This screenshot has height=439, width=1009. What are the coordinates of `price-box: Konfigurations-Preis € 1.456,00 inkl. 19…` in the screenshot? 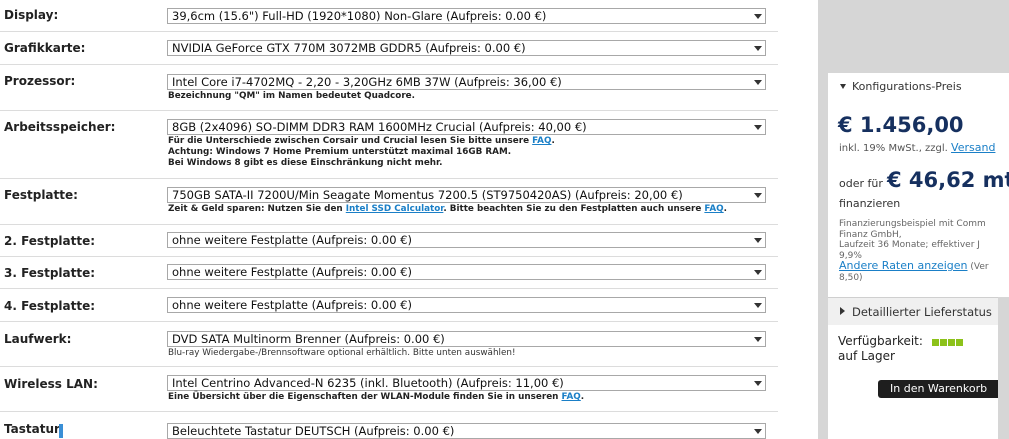 It's located at (918, 185).